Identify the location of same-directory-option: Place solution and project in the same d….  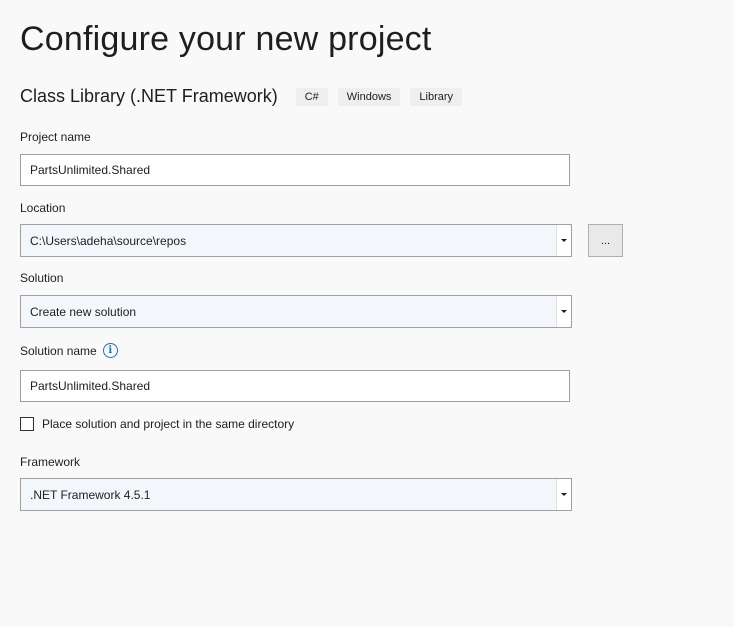
(157, 424).